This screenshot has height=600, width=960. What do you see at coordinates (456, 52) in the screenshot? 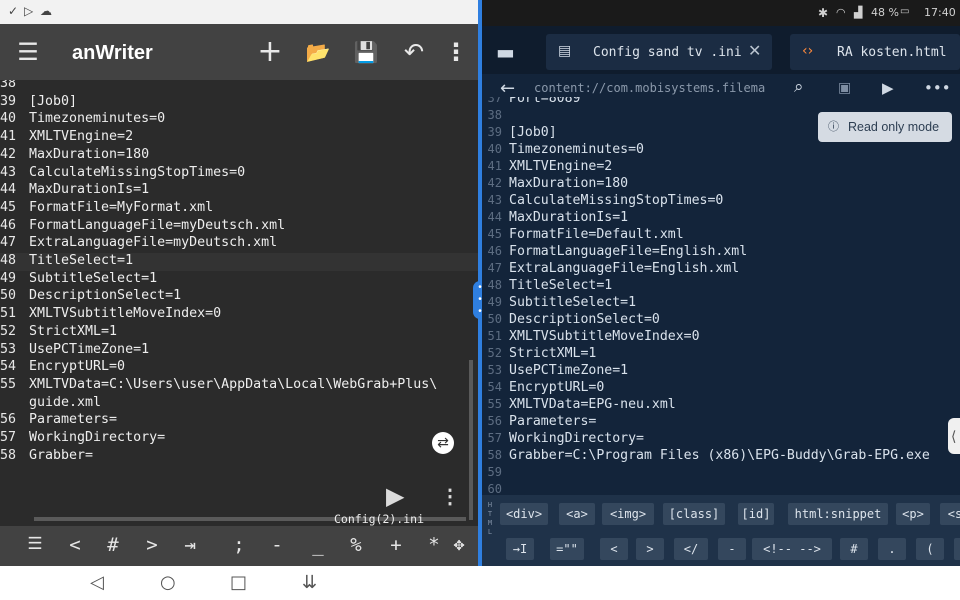
I see `more-options-button: ⋮` at bounding box center [456, 52].